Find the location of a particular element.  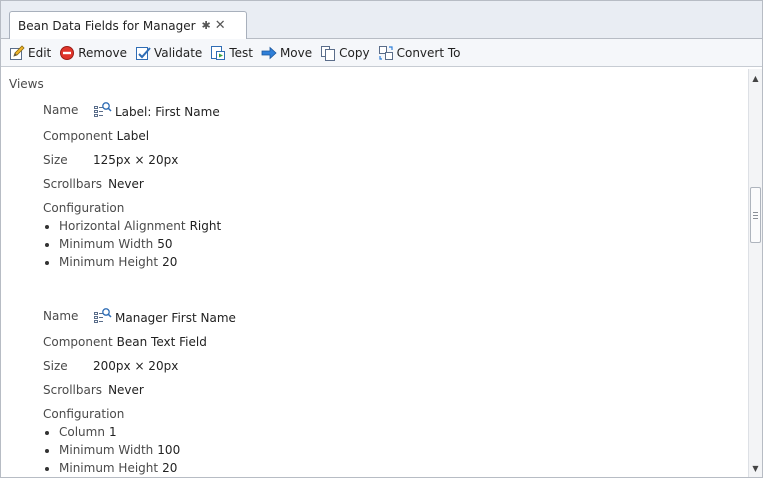

config-value: 1 is located at coordinates (112, 432).